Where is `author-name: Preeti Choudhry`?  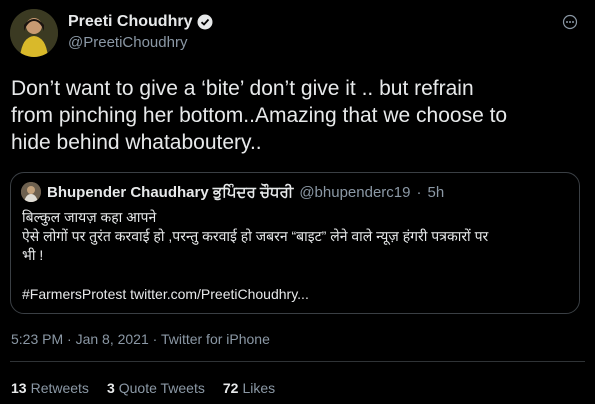 author-name: Preeti Choudhry is located at coordinates (130, 22).